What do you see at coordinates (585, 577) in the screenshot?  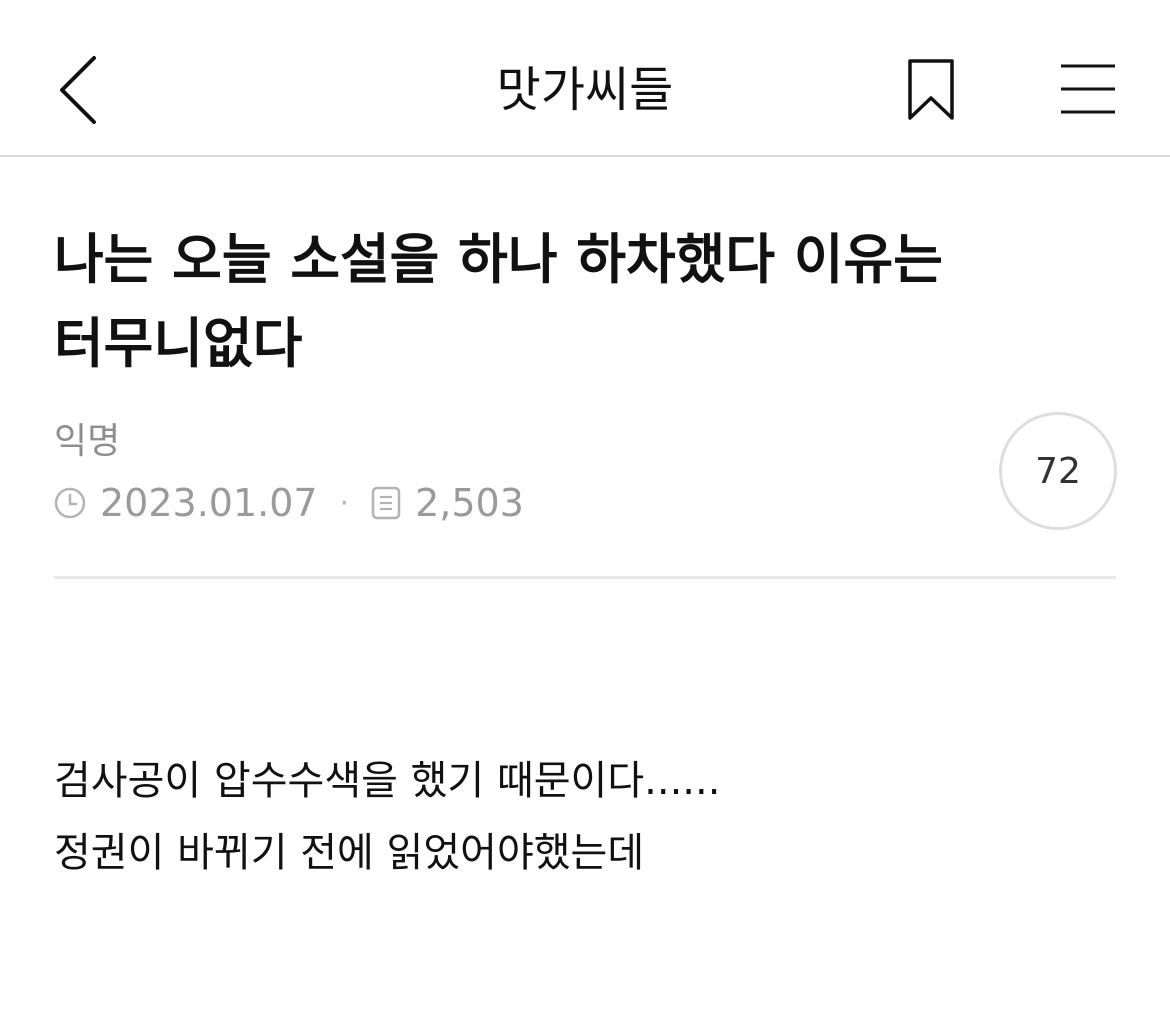 I see `header-divider` at bounding box center [585, 577].